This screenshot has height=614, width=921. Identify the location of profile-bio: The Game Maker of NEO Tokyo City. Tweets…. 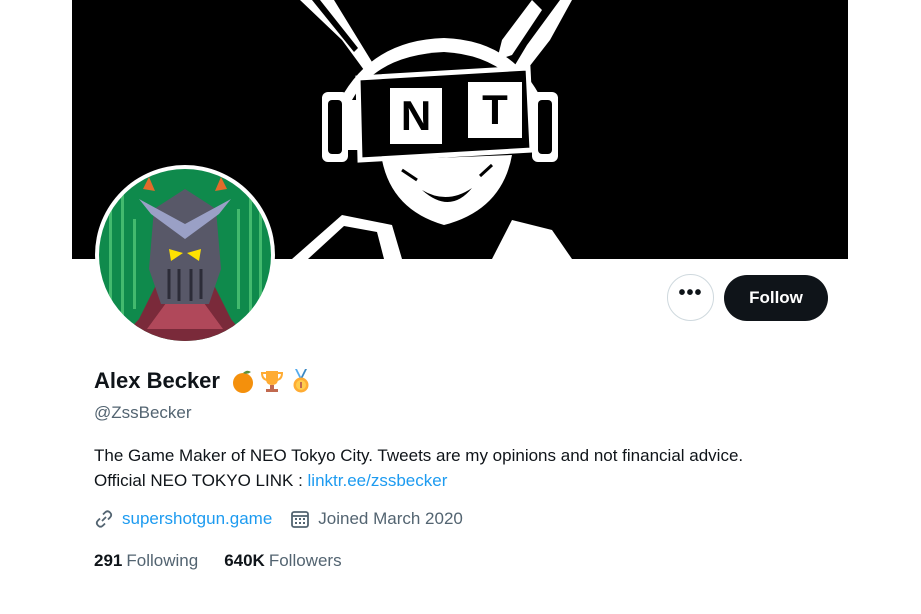
(444, 468).